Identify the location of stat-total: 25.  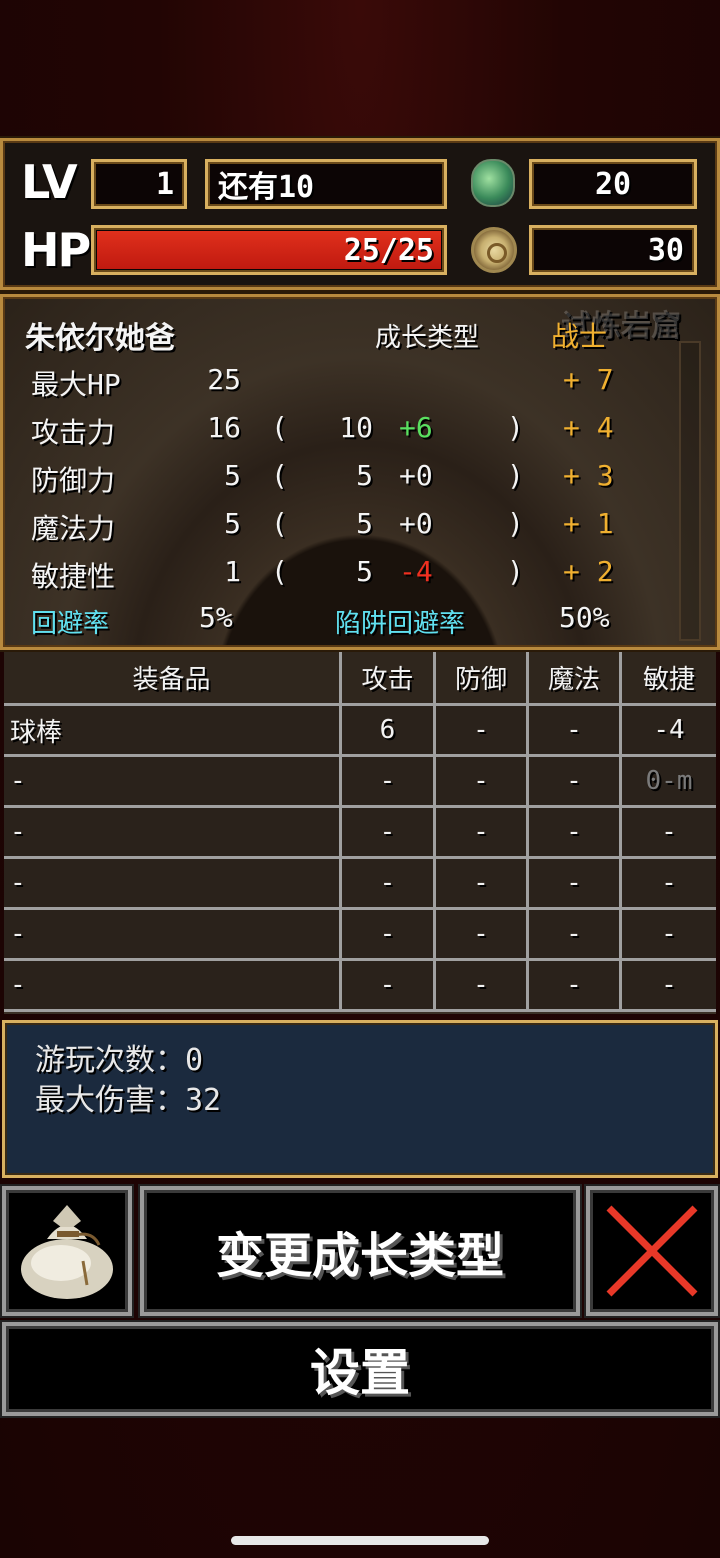
(224, 379).